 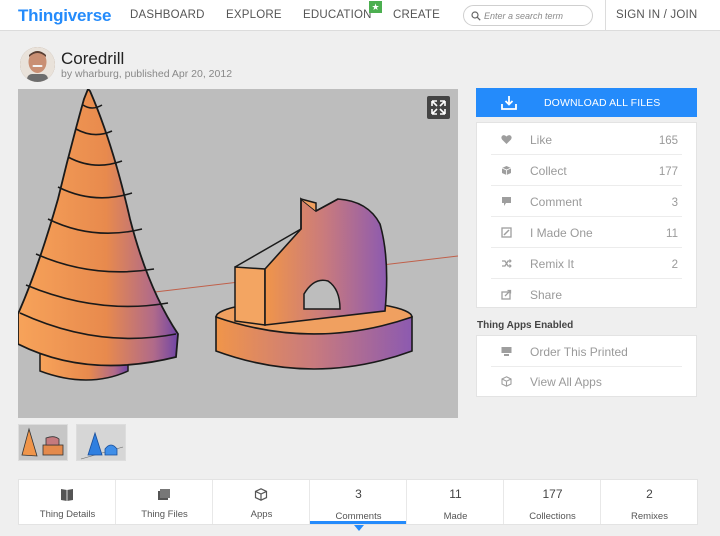 What do you see at coordinates (668, 172) in the screenshot?
I see `collect-count: 177` at bounding box center [668, 172].